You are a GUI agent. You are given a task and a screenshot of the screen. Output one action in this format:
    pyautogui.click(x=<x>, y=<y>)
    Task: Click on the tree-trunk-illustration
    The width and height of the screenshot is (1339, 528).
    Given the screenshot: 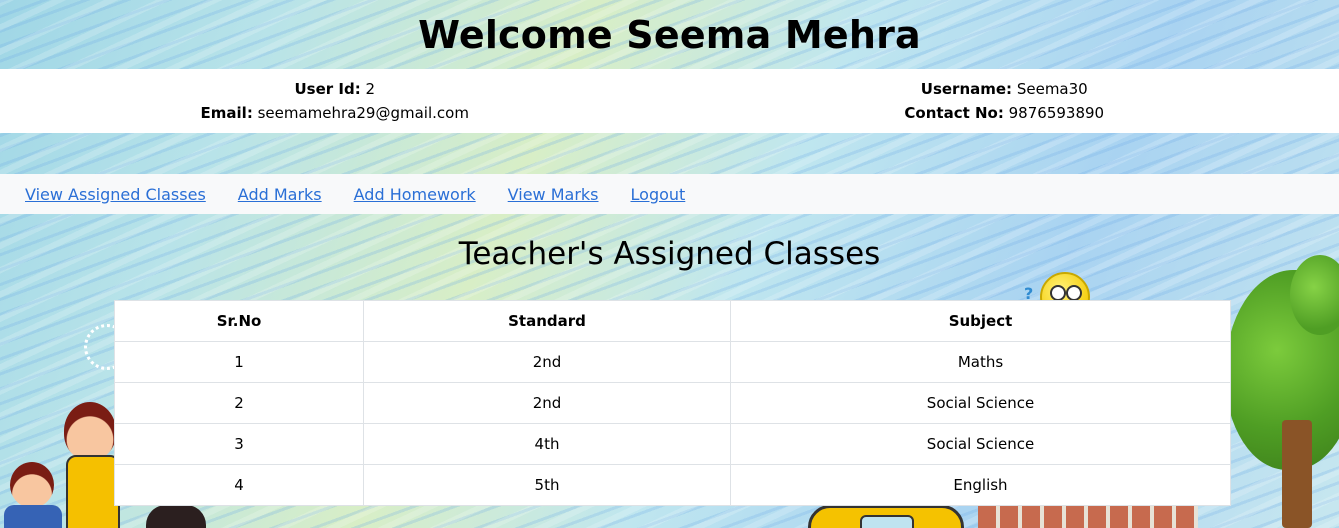 What is the action you would take?
    pyautogui.click(x=1297, y=474)
    